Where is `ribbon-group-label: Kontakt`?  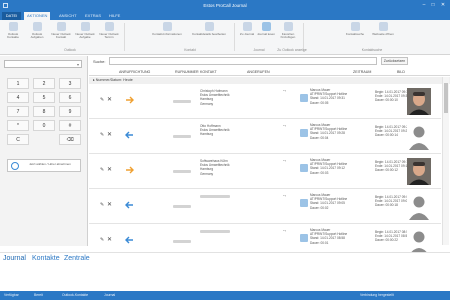
ribbon-group-label: Kontakt is located at coordinates (190, 50).